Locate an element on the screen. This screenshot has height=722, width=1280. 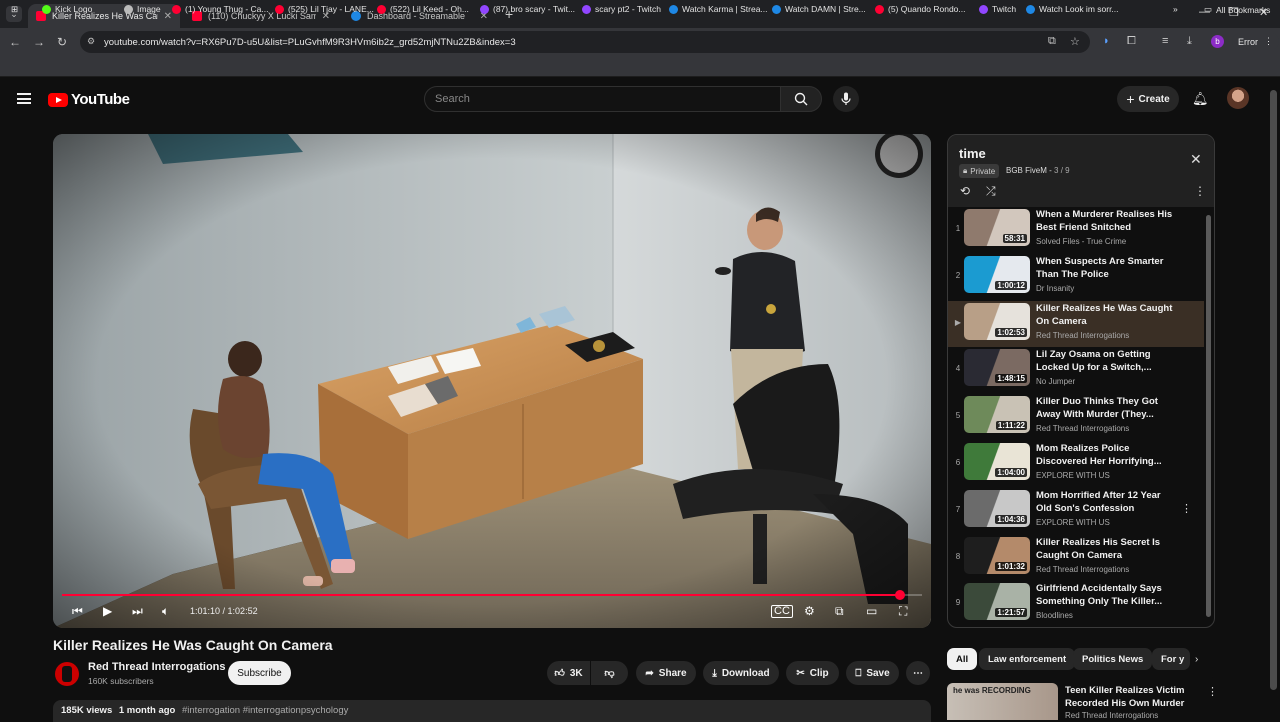
clip-button: ✂ Clip is located at coordinates (812, 673).